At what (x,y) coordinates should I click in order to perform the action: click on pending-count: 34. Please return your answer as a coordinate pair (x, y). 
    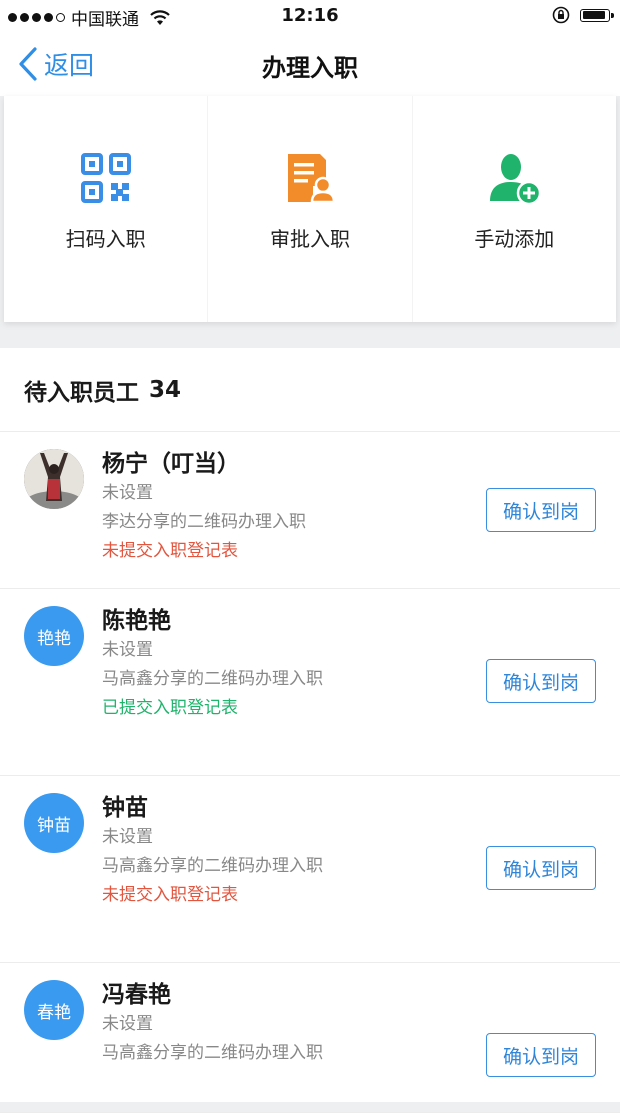
    Looking at the image, I should click on (165, 389).